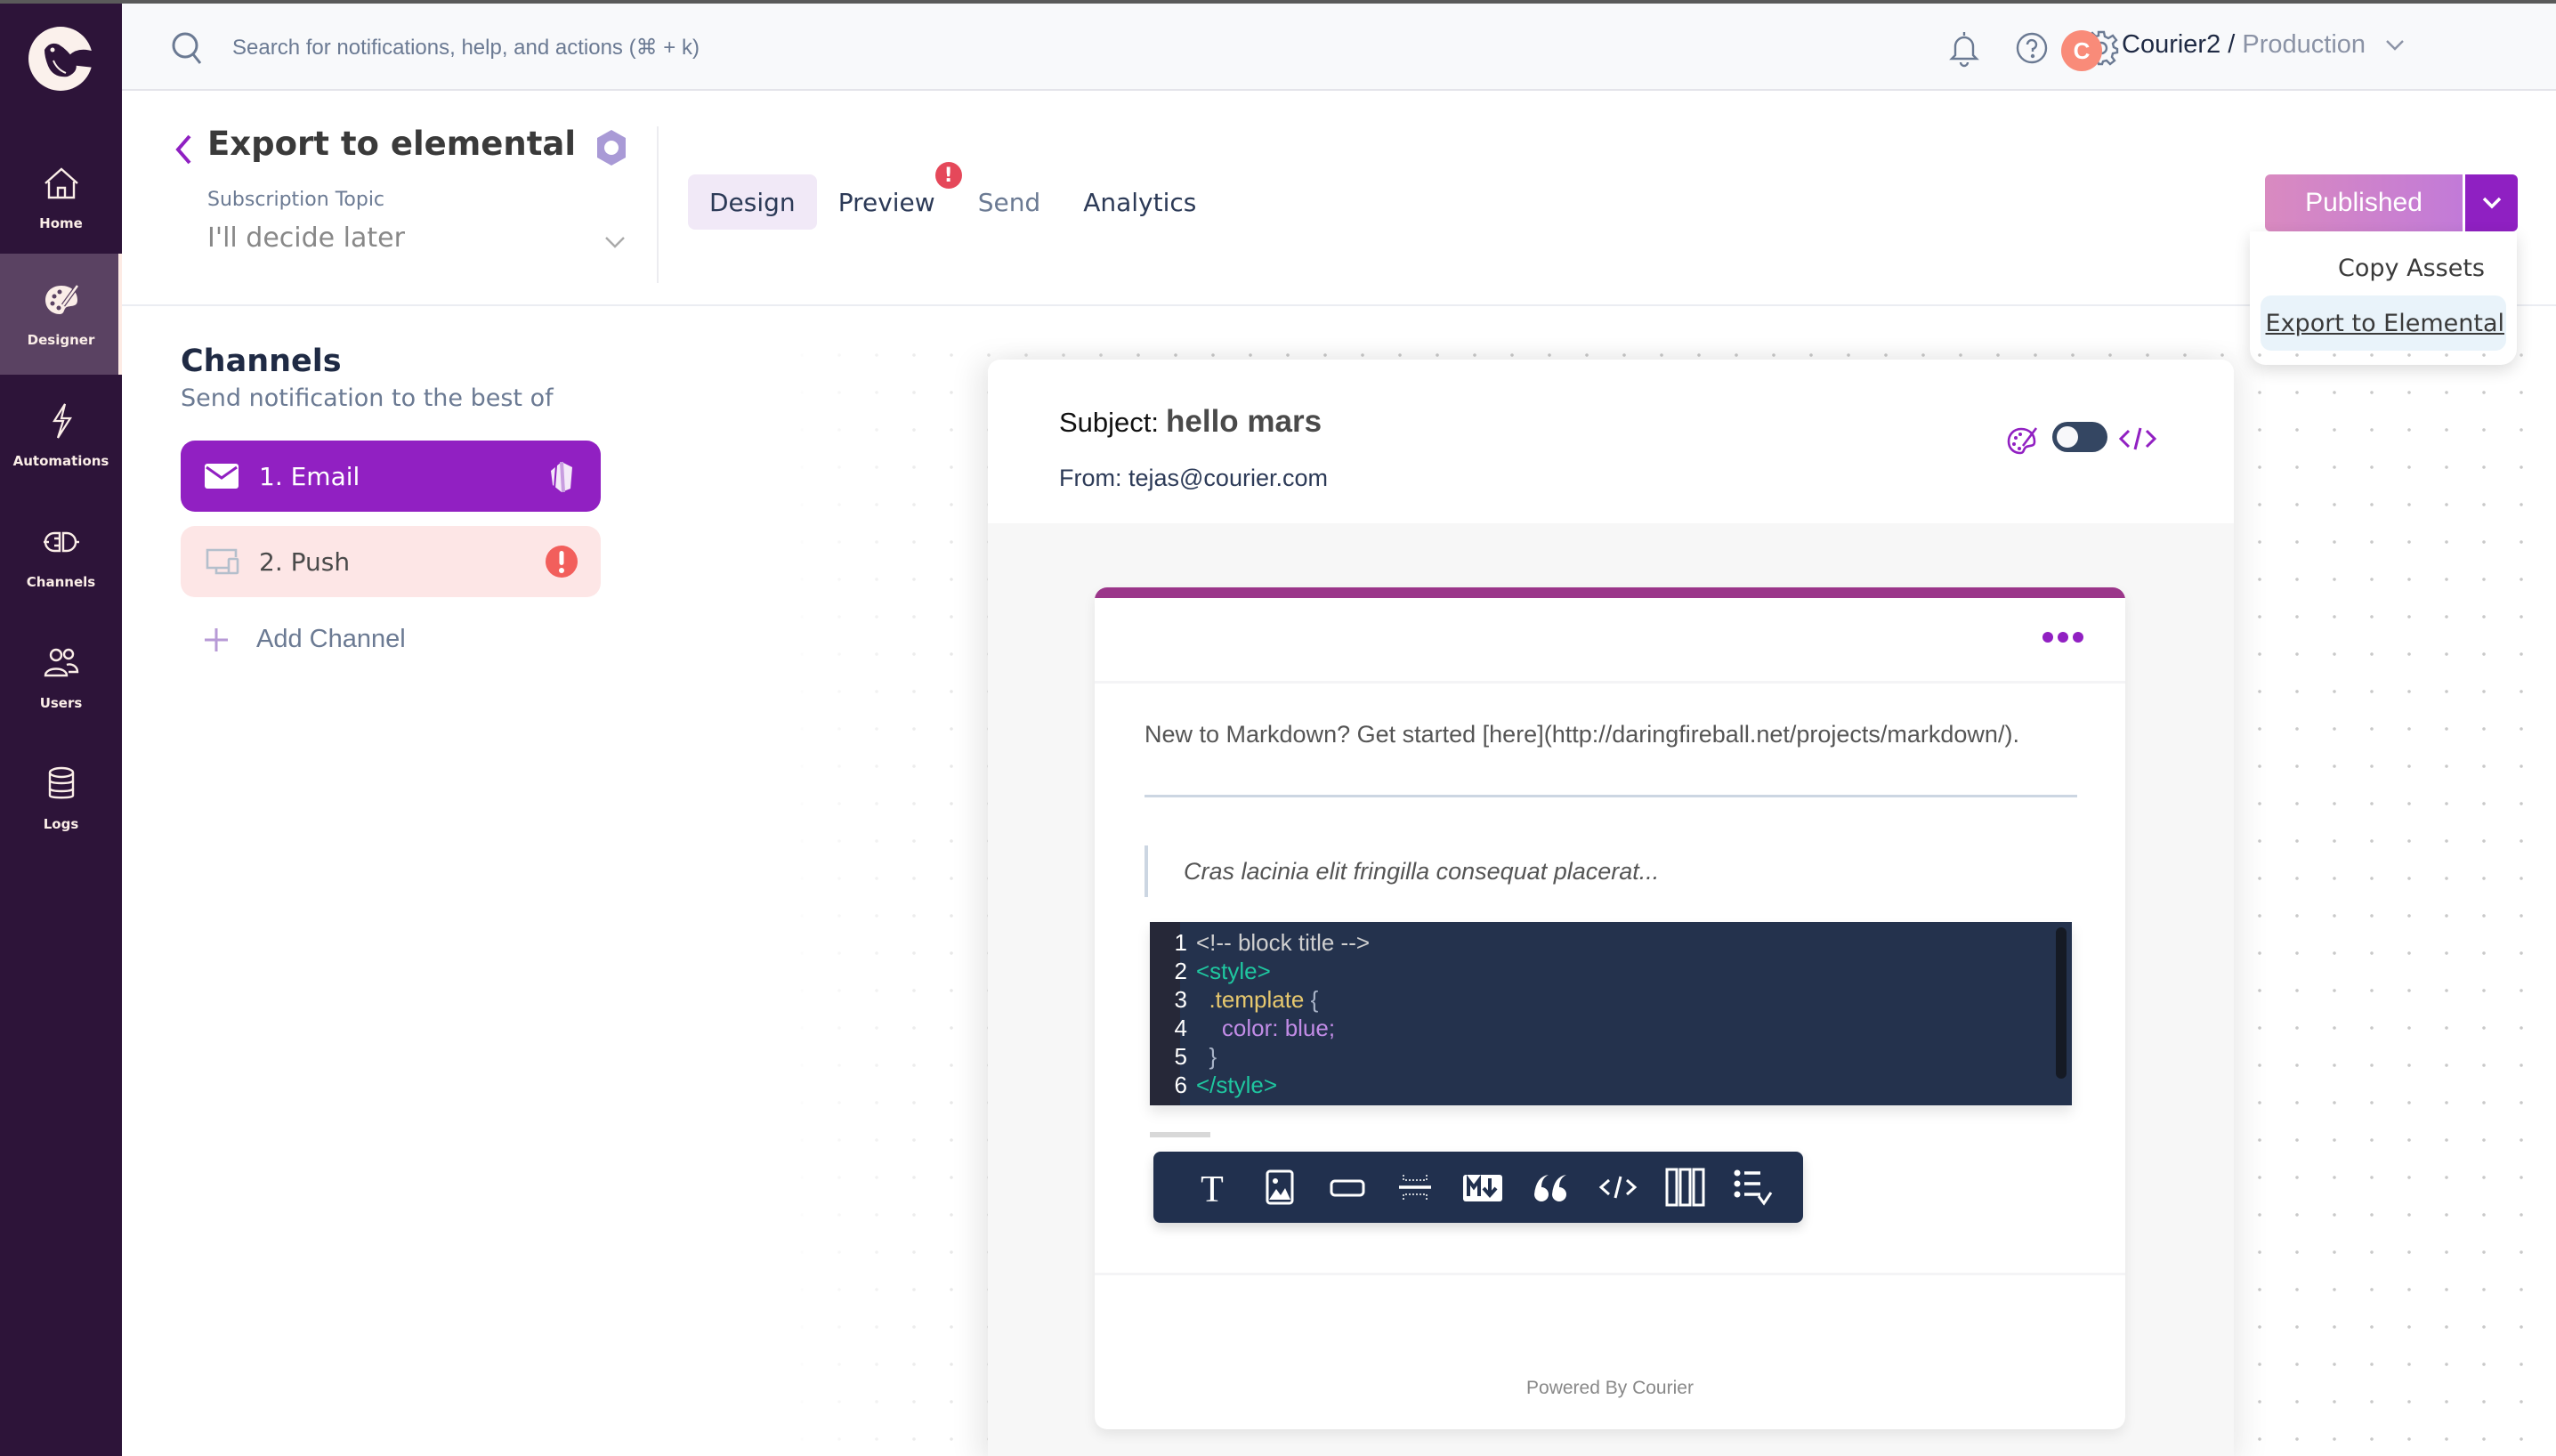  Describe the element at coordinates (2304, 44) in the screenshot. I see `workspace-env: Production` at that location.